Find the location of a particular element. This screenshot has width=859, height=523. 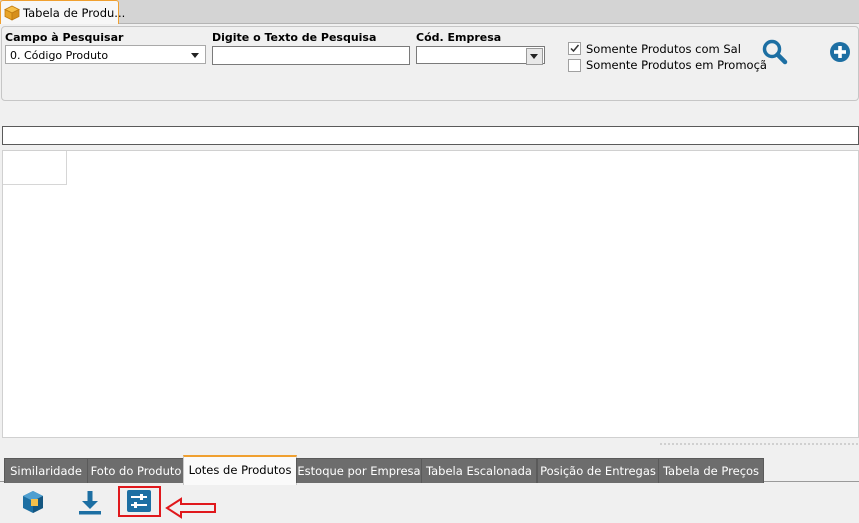

plus-circle-icon is located at coordinates (840, 52).